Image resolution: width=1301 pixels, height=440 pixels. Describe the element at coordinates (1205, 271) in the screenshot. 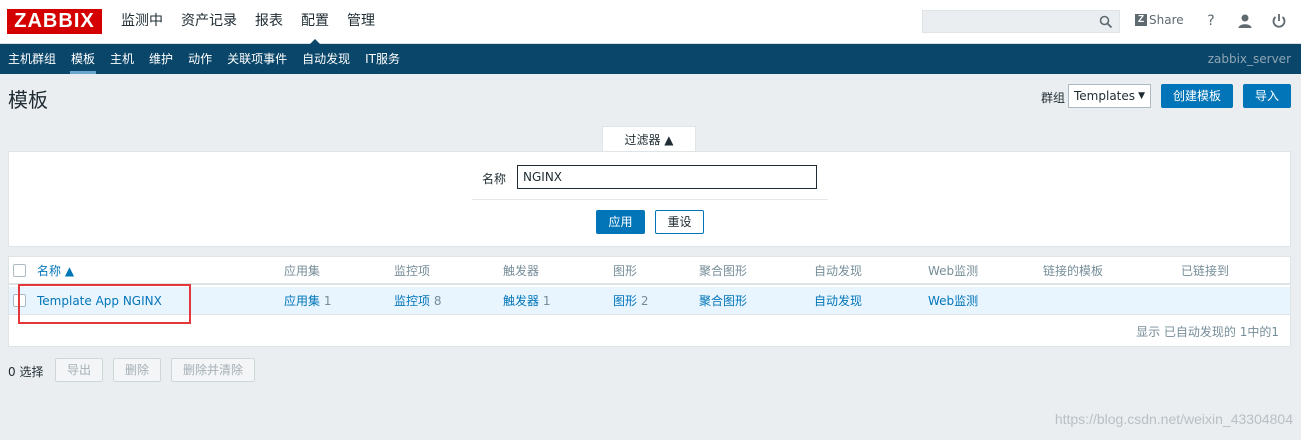

I see `column-header-linked-to: 已链接到` at that location.